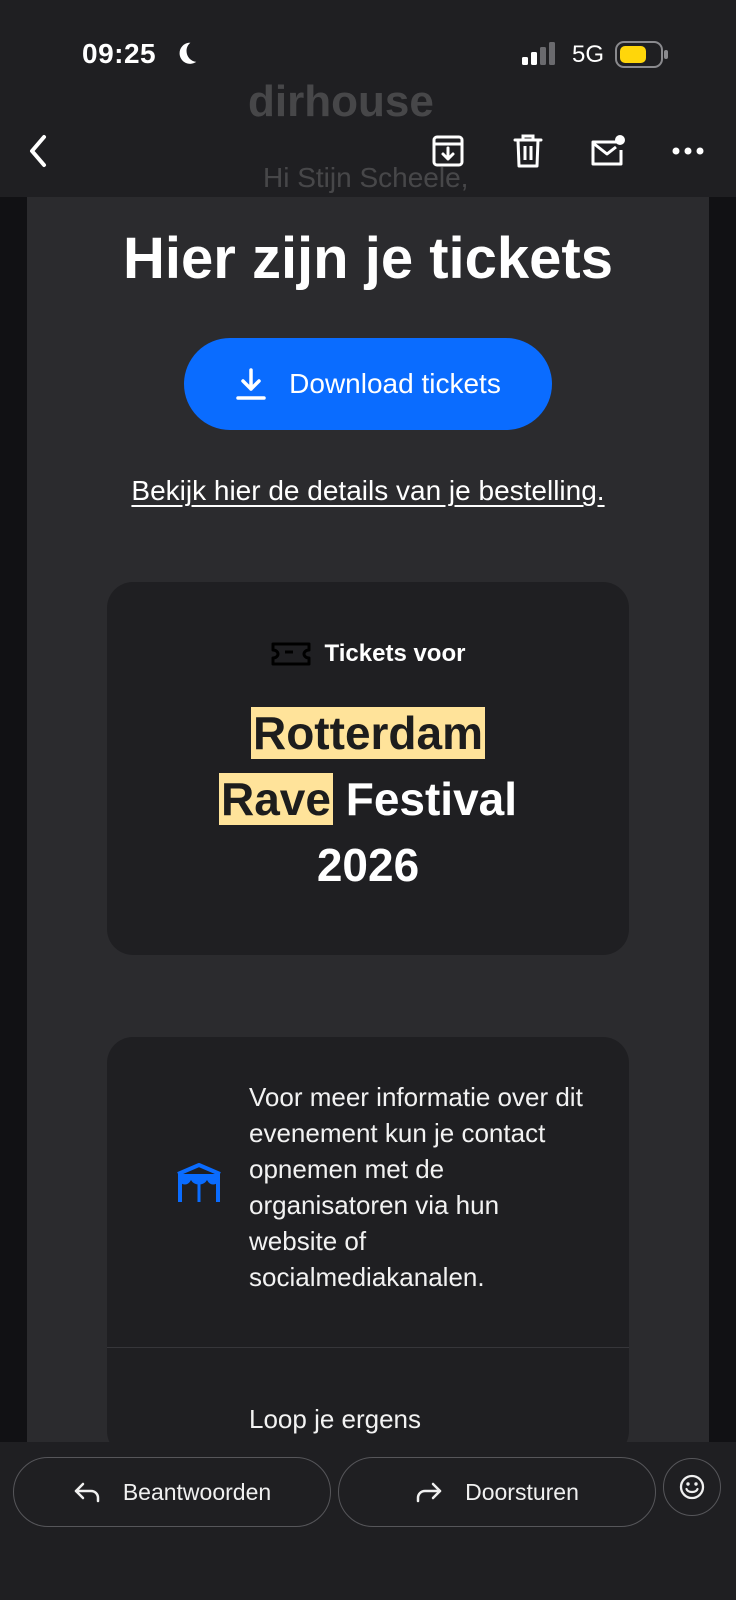  I want to click on bottom-action-bar: Beantwoorden Doorsturen, so click(368, 1521).